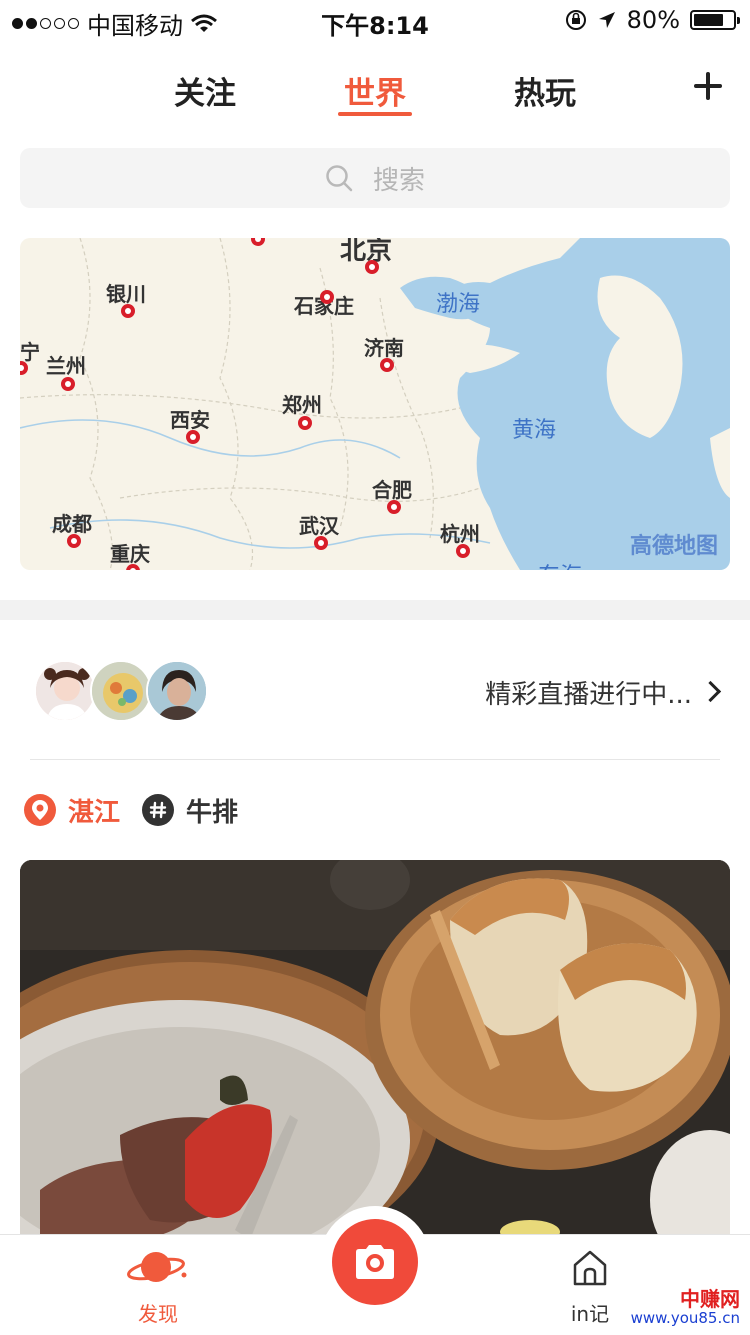  Describe the element at coordinates (190, 420) in the screenshot. I see `city-label: 西安` at that location.